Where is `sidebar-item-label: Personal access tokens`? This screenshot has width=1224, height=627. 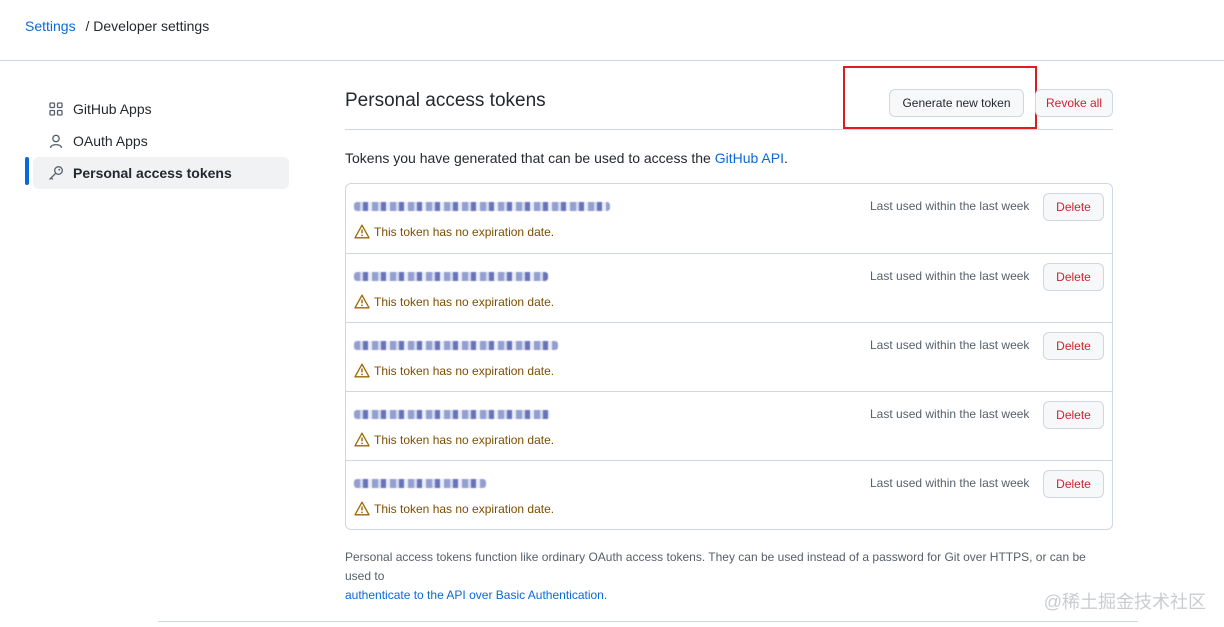
sidebar-item-label: Personal access tokens is located at coordinates (152, 173).